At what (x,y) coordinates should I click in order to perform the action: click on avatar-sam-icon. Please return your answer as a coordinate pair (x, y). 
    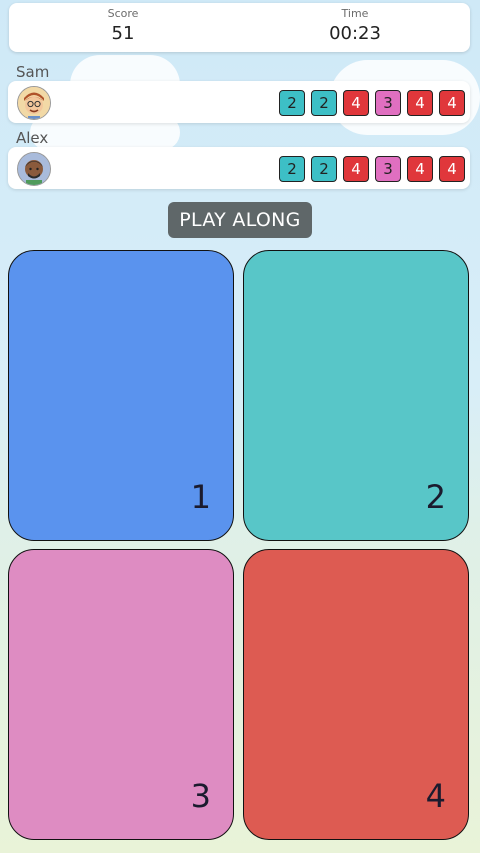
    Looking at the image, I should click on (34, 103).